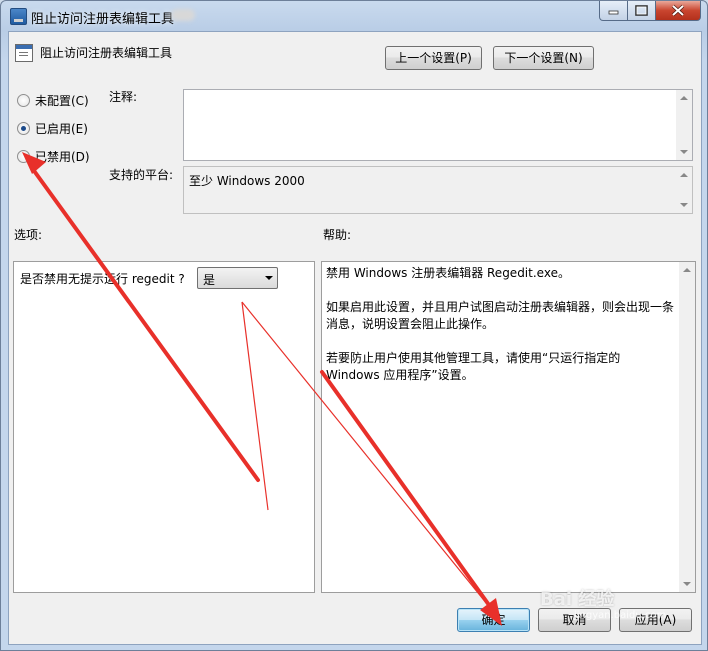 This screenshot has width=708, height=651. What do you see at coordinates (493, 620) in the screenshot?
I see `ok-button: 确定` at bounding box center [493, 620].